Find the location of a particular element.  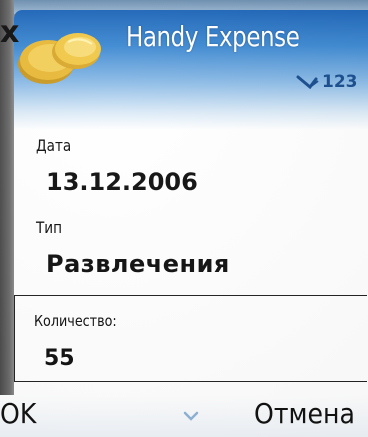

cancel-softkey: Отмена is located at coordinates (304, 413).